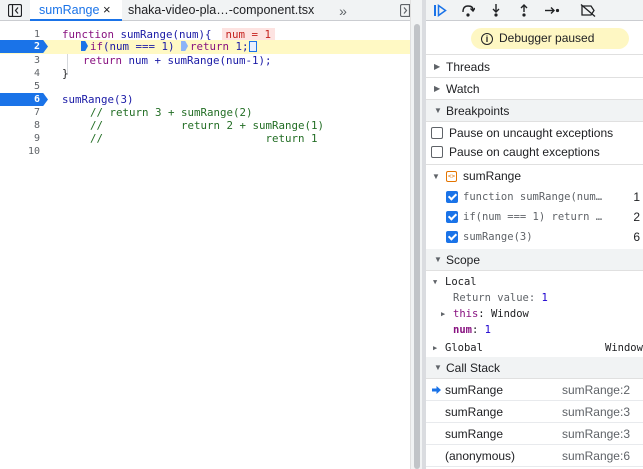 Image resolution: width=643 pixels, height=469 pixels. What do you see at coordinates (534, 67) in the screenshot?
I see `threads-section-header: ▶ Threads` at bounding box center [534, 67].